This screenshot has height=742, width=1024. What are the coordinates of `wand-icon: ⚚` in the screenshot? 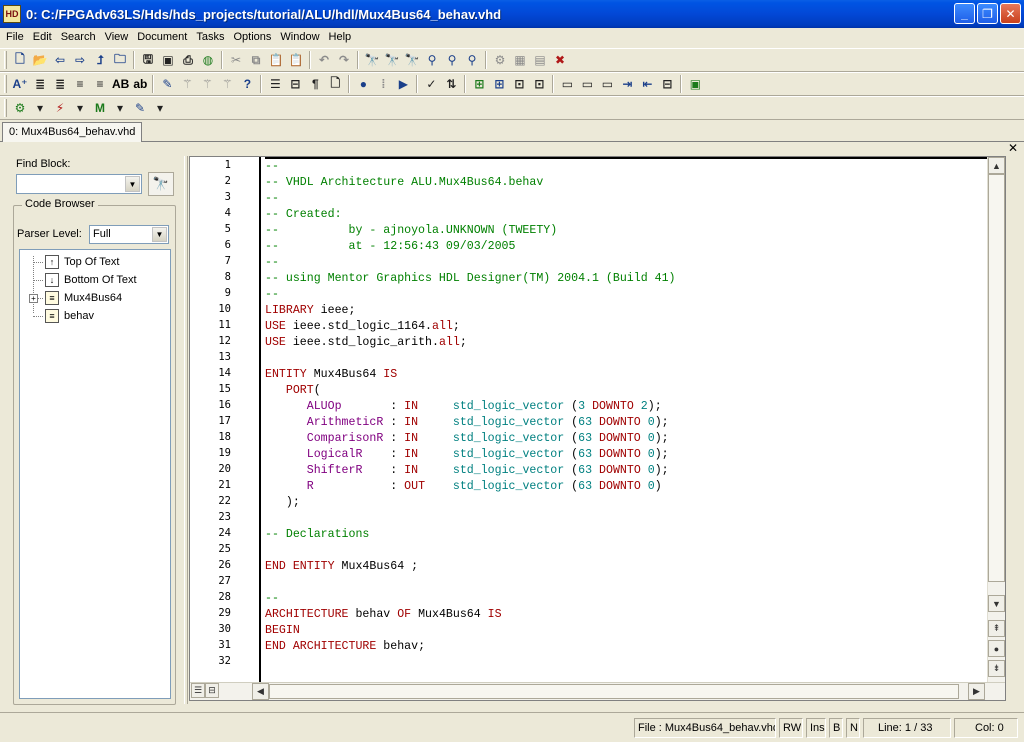 It's located at (187, 84).